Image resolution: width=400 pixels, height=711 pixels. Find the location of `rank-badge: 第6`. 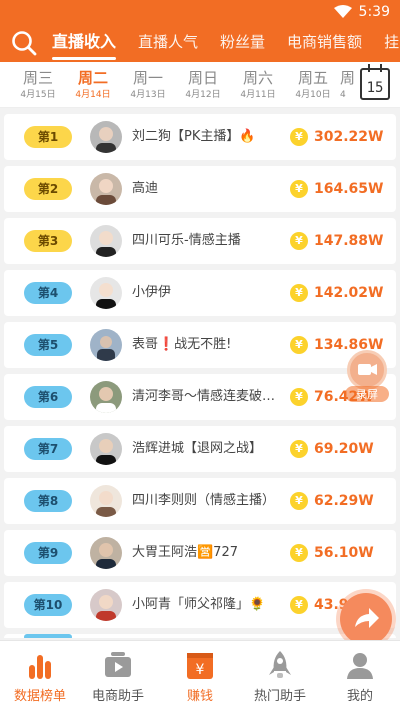

rank-badge: 第6 is located at coordinates (48, 397).